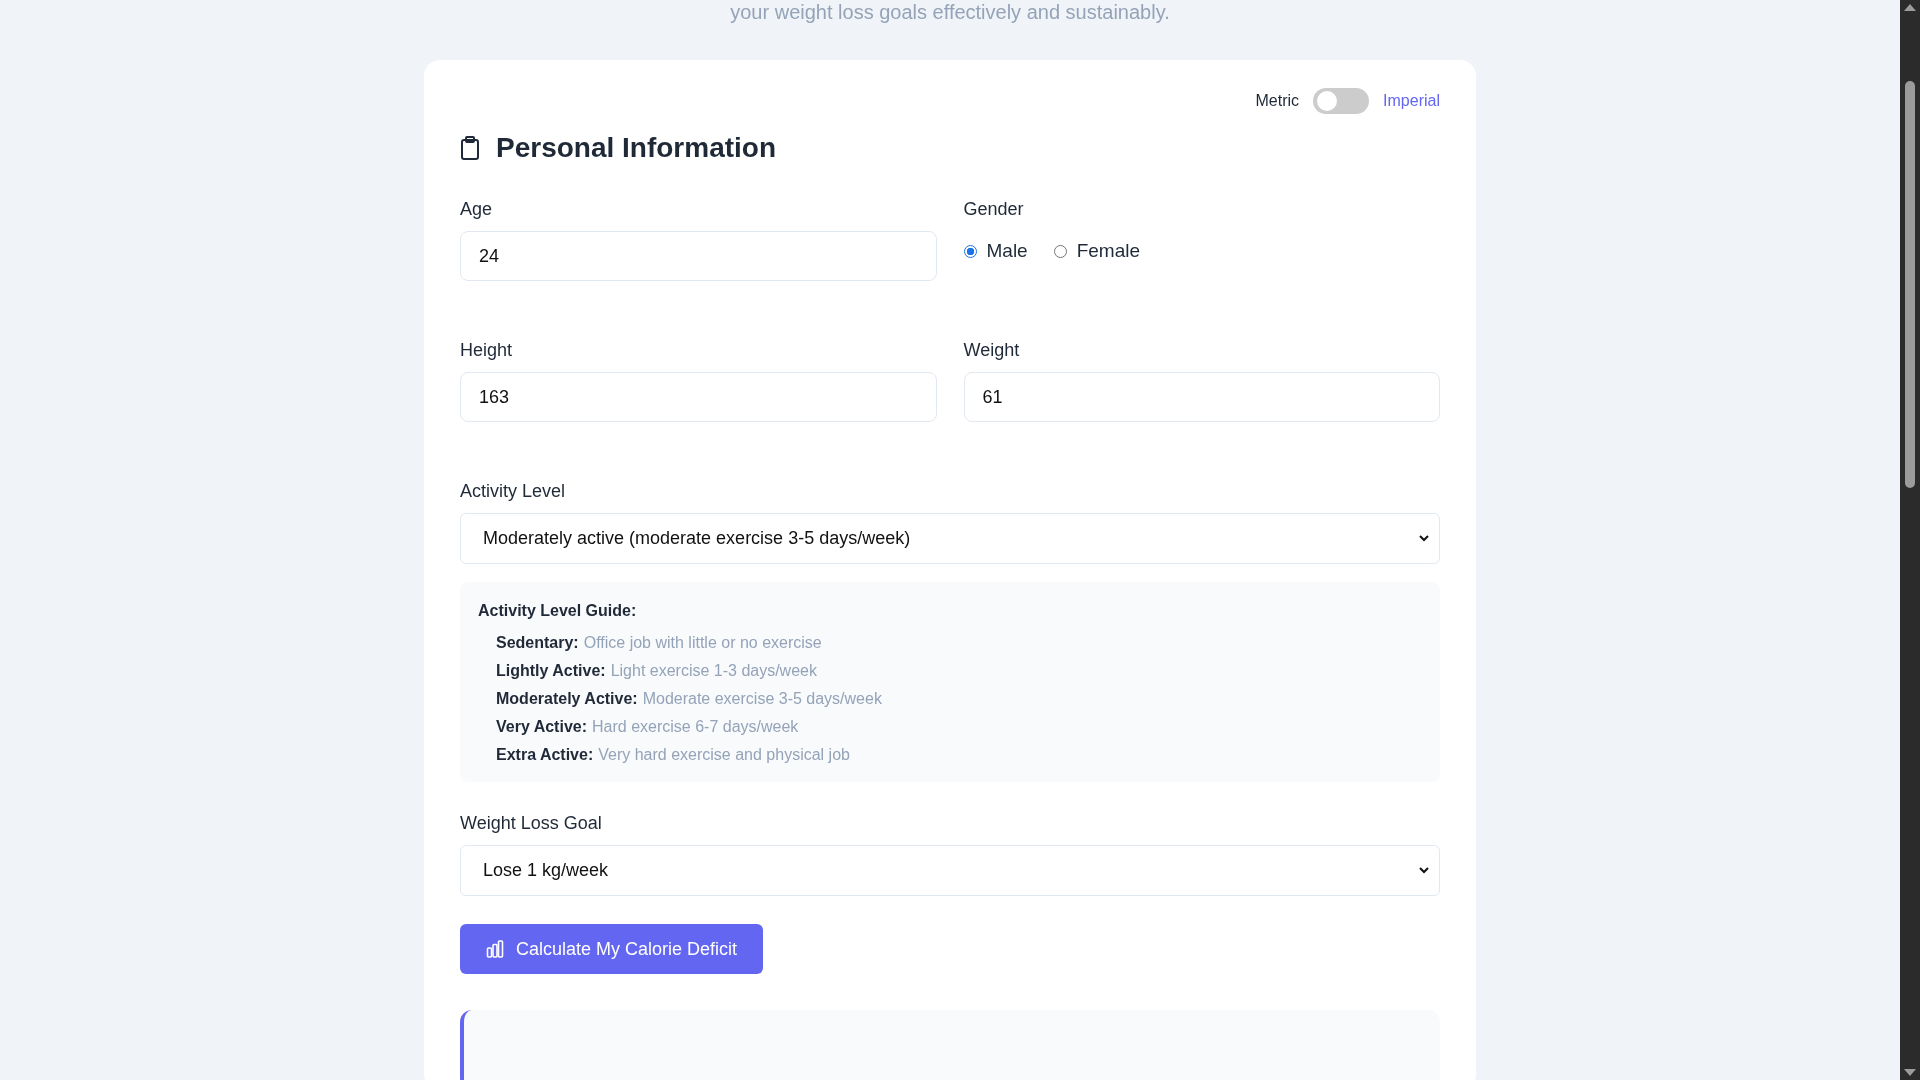 The height and width of the screenshot is (1080, 1920). What do you see at coordinates (470, 148) in the screenshot?
I see `clipboard-icon` at bounding box center [470, 148].